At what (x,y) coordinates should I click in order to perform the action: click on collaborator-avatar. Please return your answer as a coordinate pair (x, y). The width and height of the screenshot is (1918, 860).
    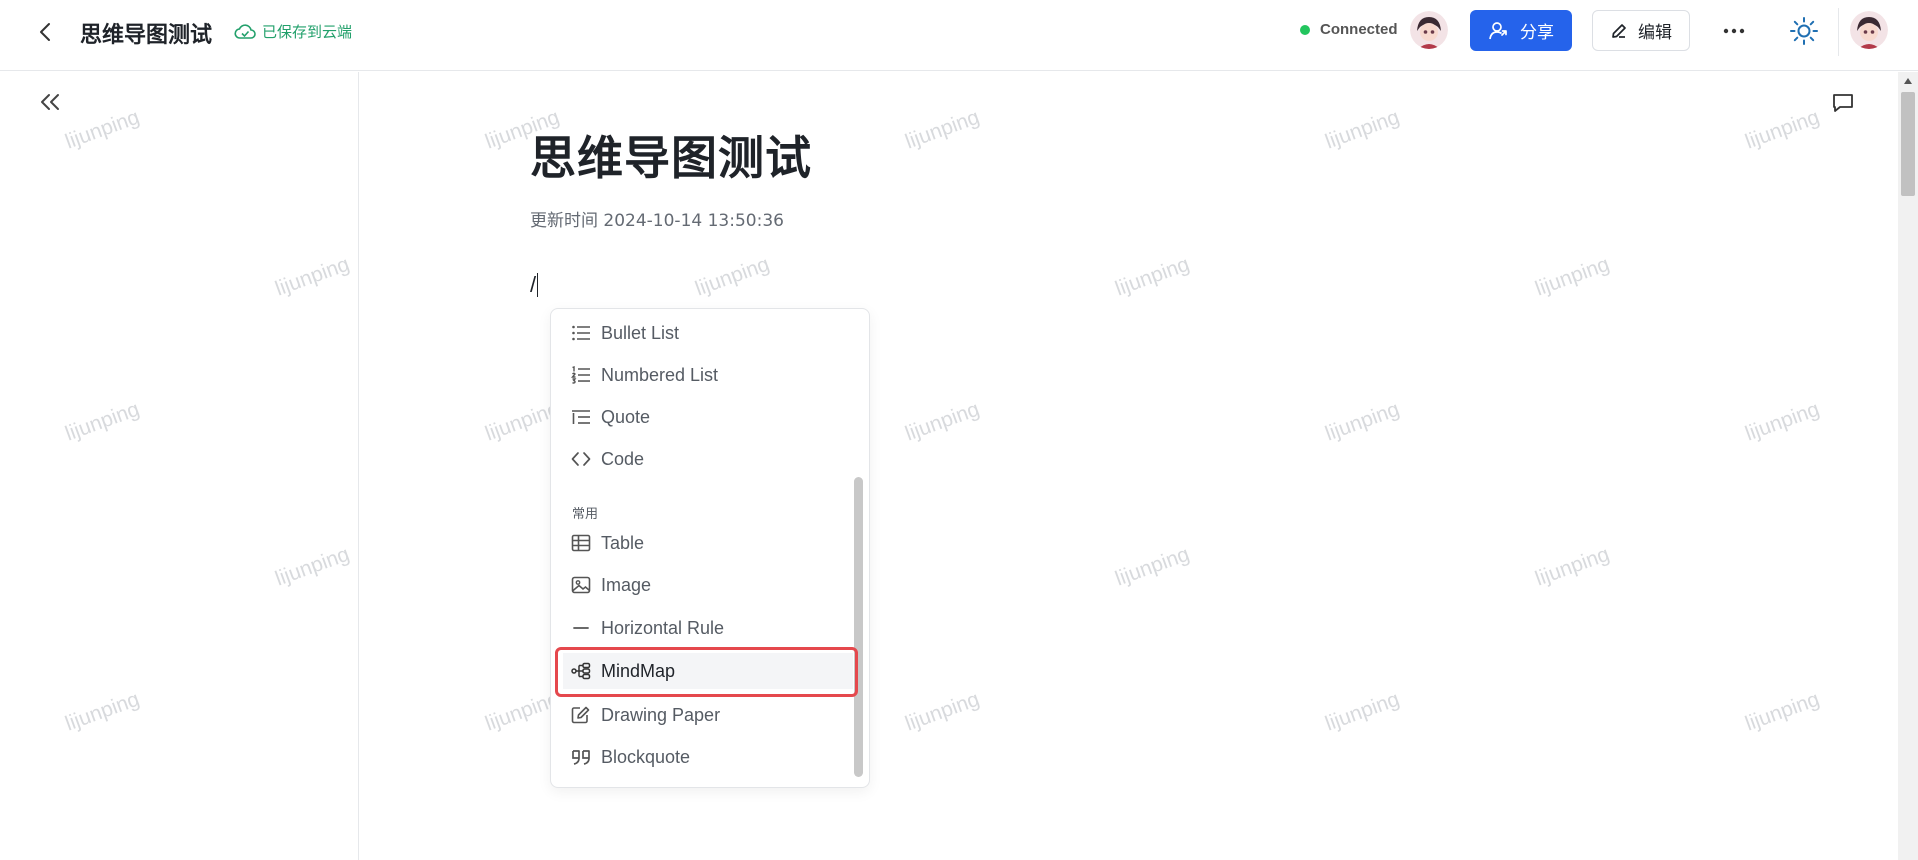
    Looking at the image, I should click on (1429, 30).